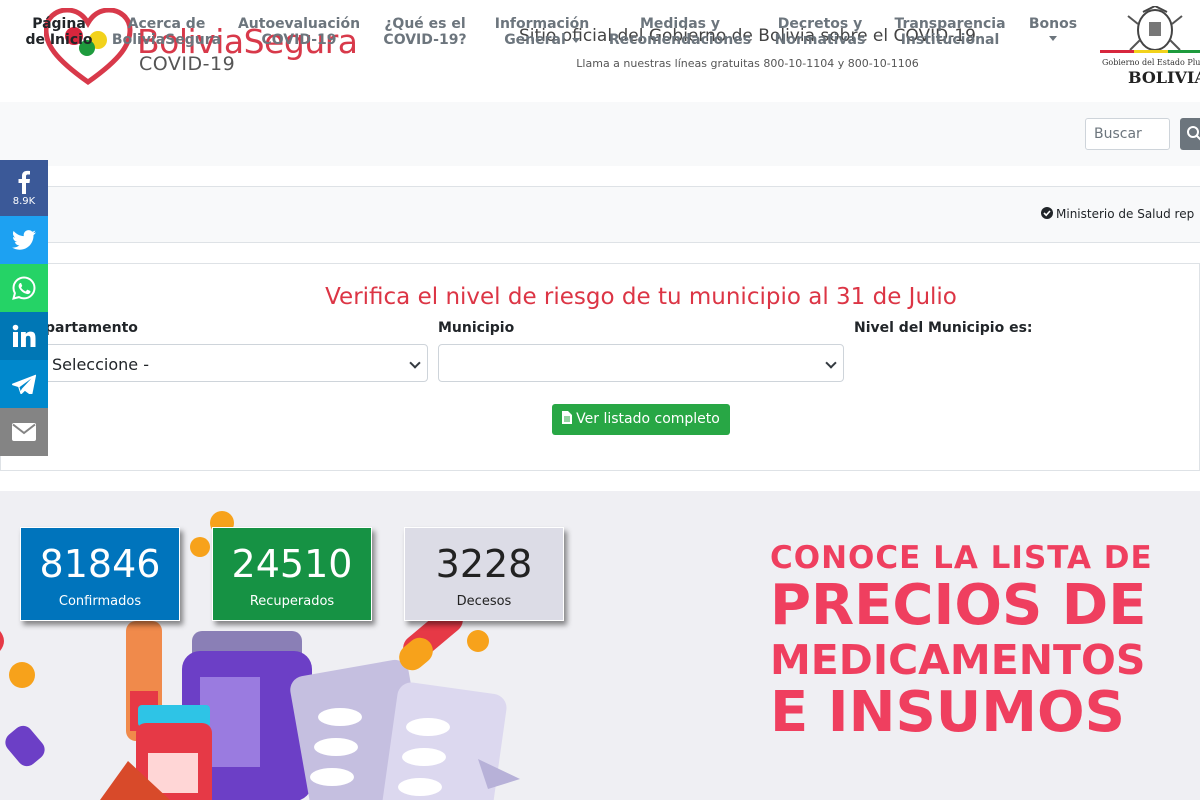 The width and height of the screenshot is (1200, 800). What do you see at coordinates (299, 40) in the screenshot?
I see `nav-self-assessment-line2: COVID-19` at bounding box center [299, 40].